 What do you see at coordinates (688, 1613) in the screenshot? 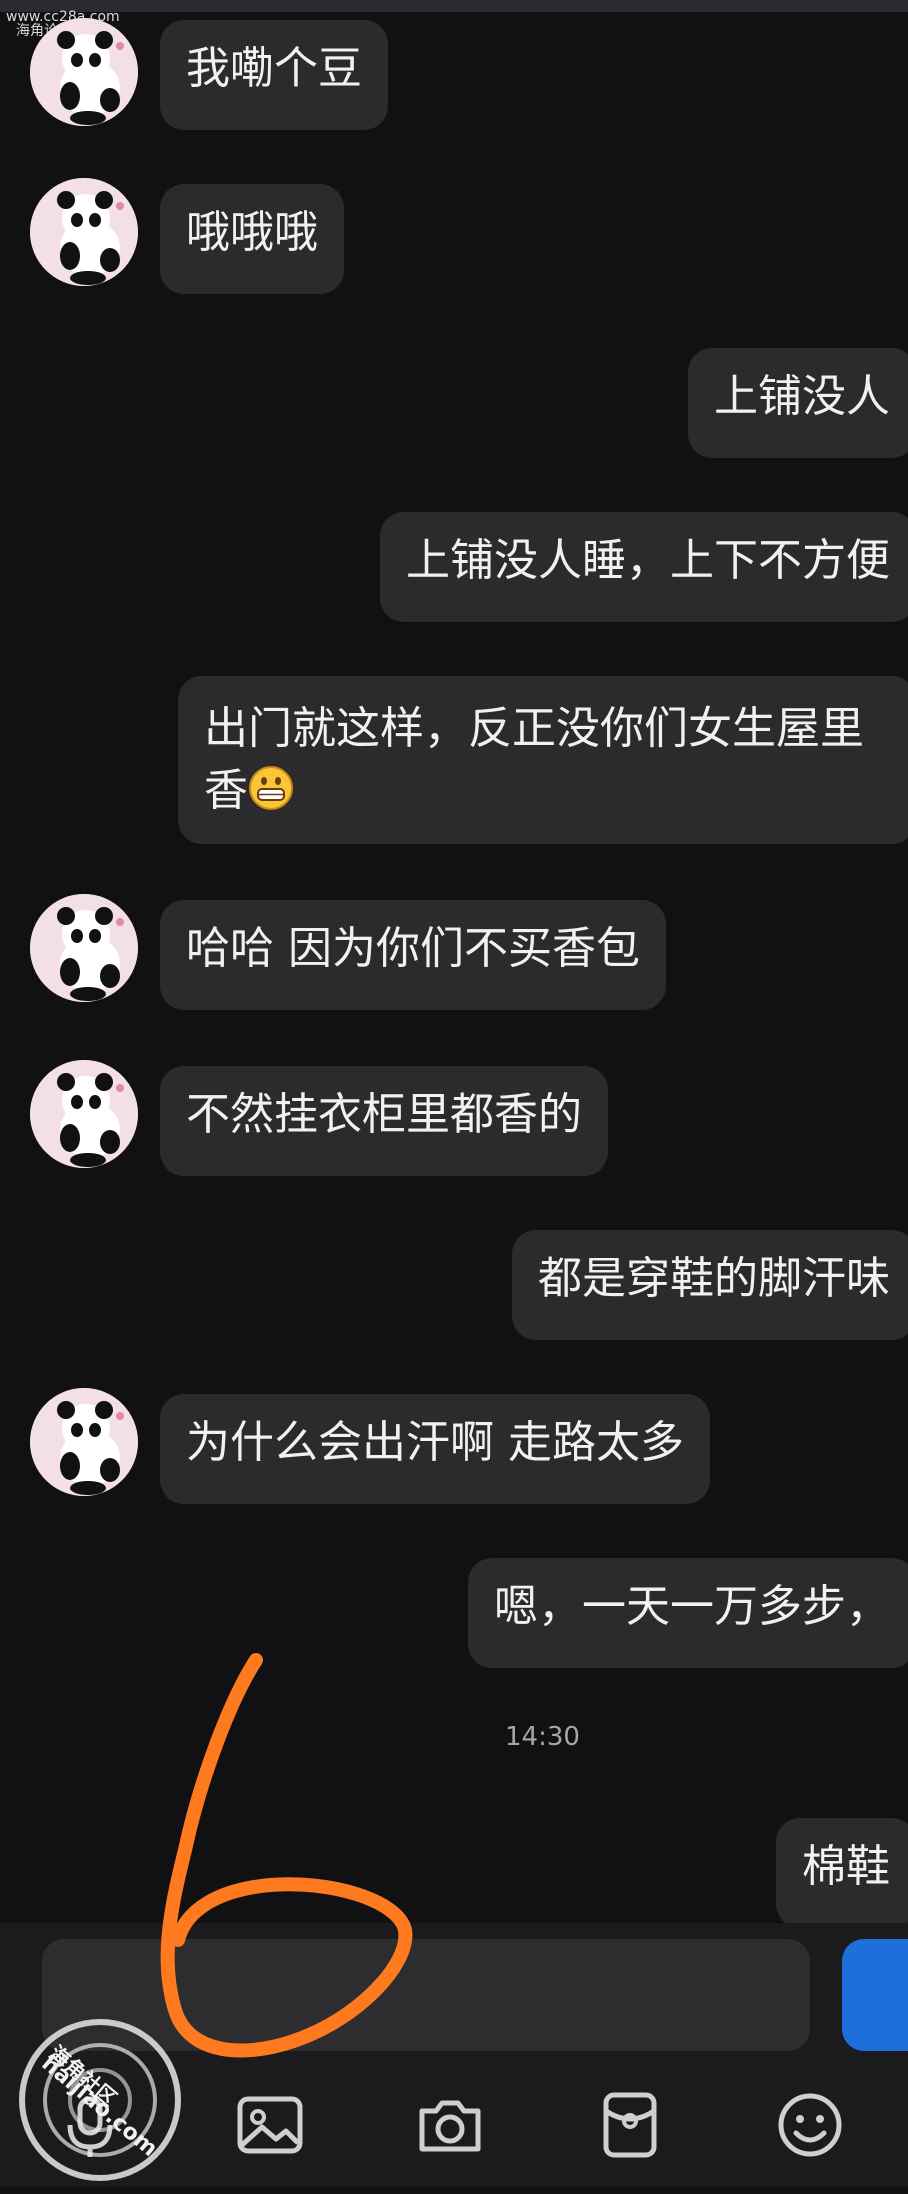
I see `message-bubble: 嗯，一天一万多步，` at bounding box center [688, 1613].